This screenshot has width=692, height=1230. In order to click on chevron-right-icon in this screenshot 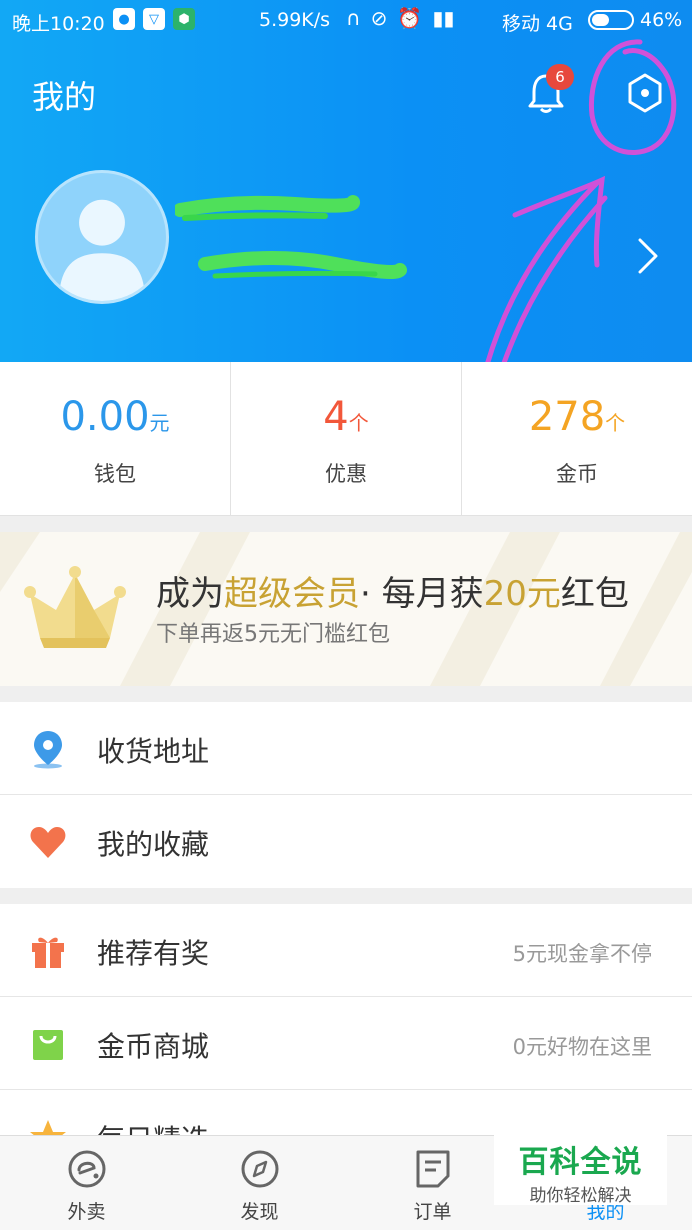, I will do `click(648, 256)`.